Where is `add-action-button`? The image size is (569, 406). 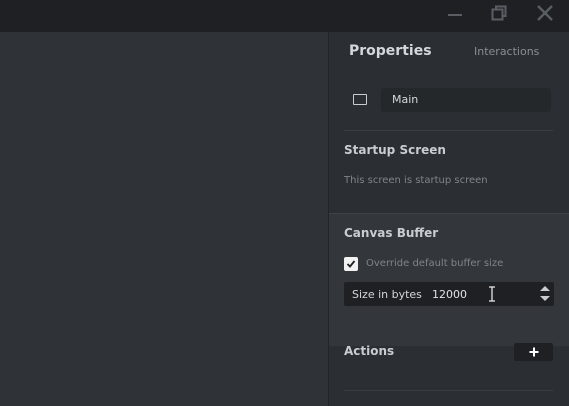
add-action-button is located at coordinates (533, 352).